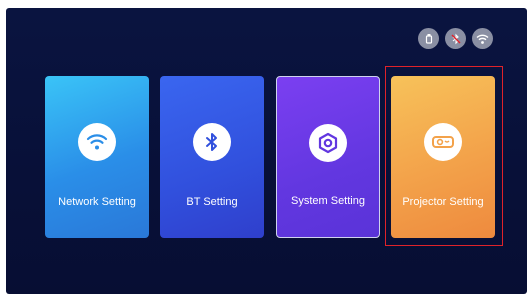 This screenshot has height=299, width=531. What do you see at coordinates (212, 142) in the screenshot?
I see `bluetooth-icon` at bounding box center [212, 142].